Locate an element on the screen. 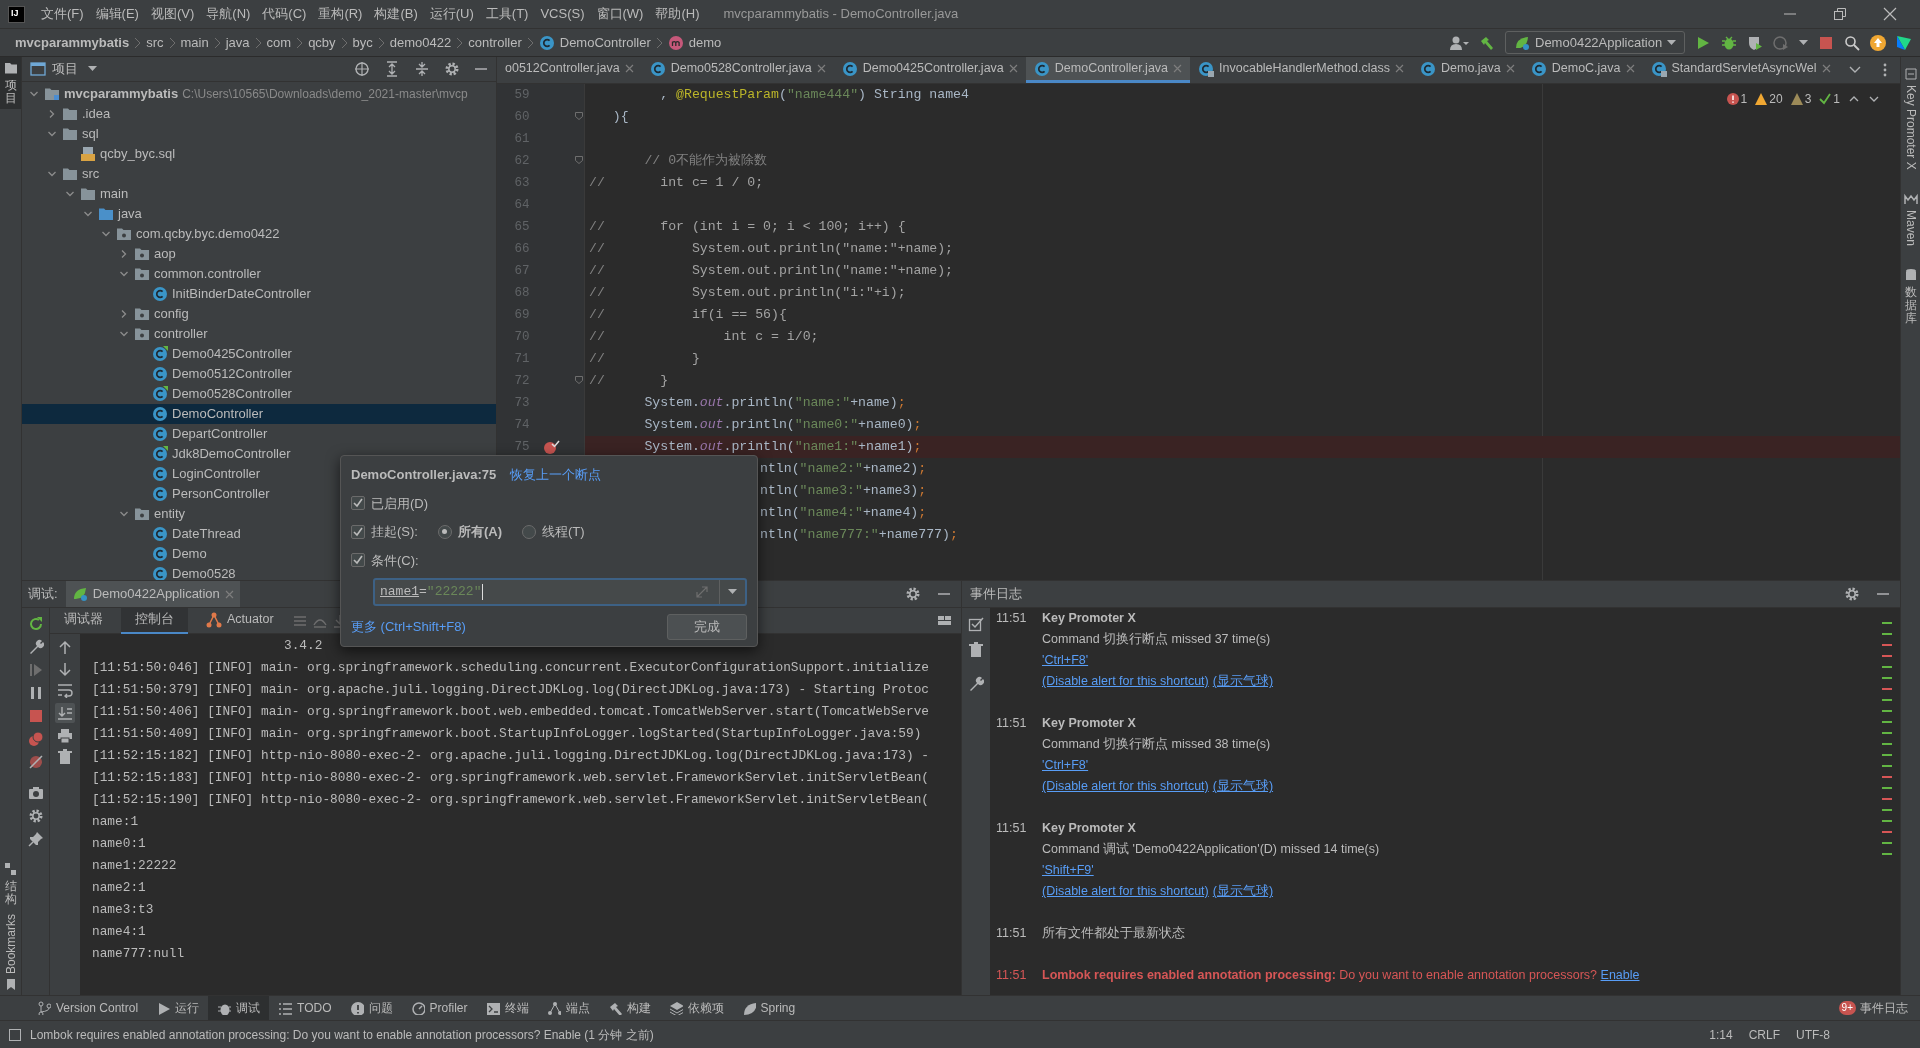  tree-item: LoginController is located at coordinates (216, 474).